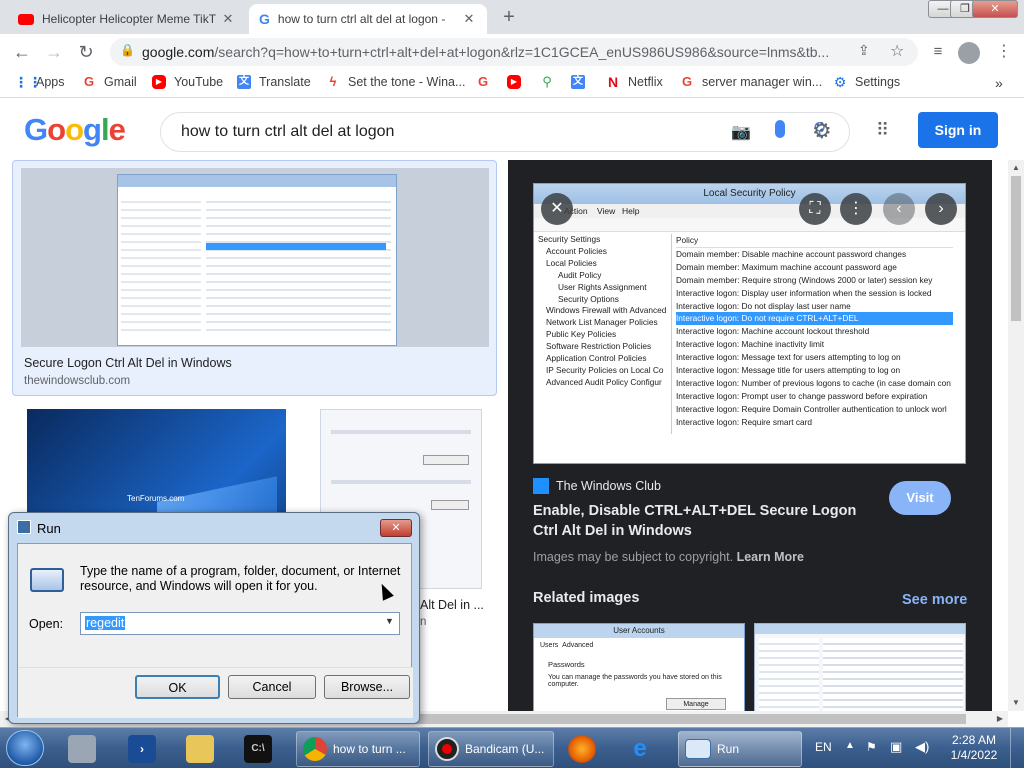 Image resolution: width=1024 pixels, height=768 pixels. I want to click on next-image-icon: ›, so click(941, 209).